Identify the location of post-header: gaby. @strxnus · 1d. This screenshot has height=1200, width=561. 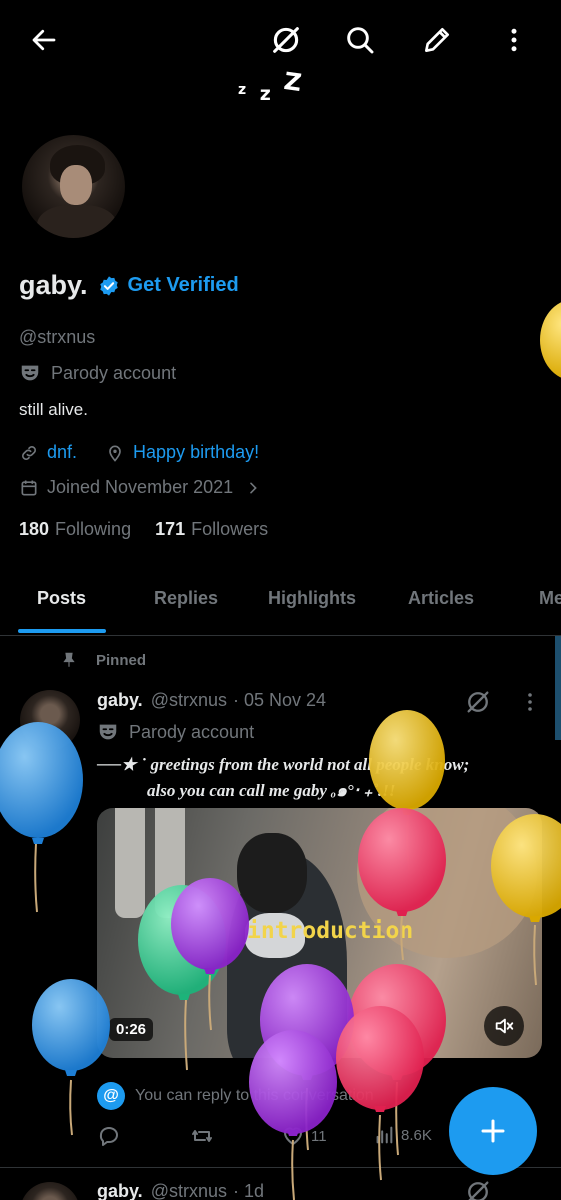
(180, 1190).